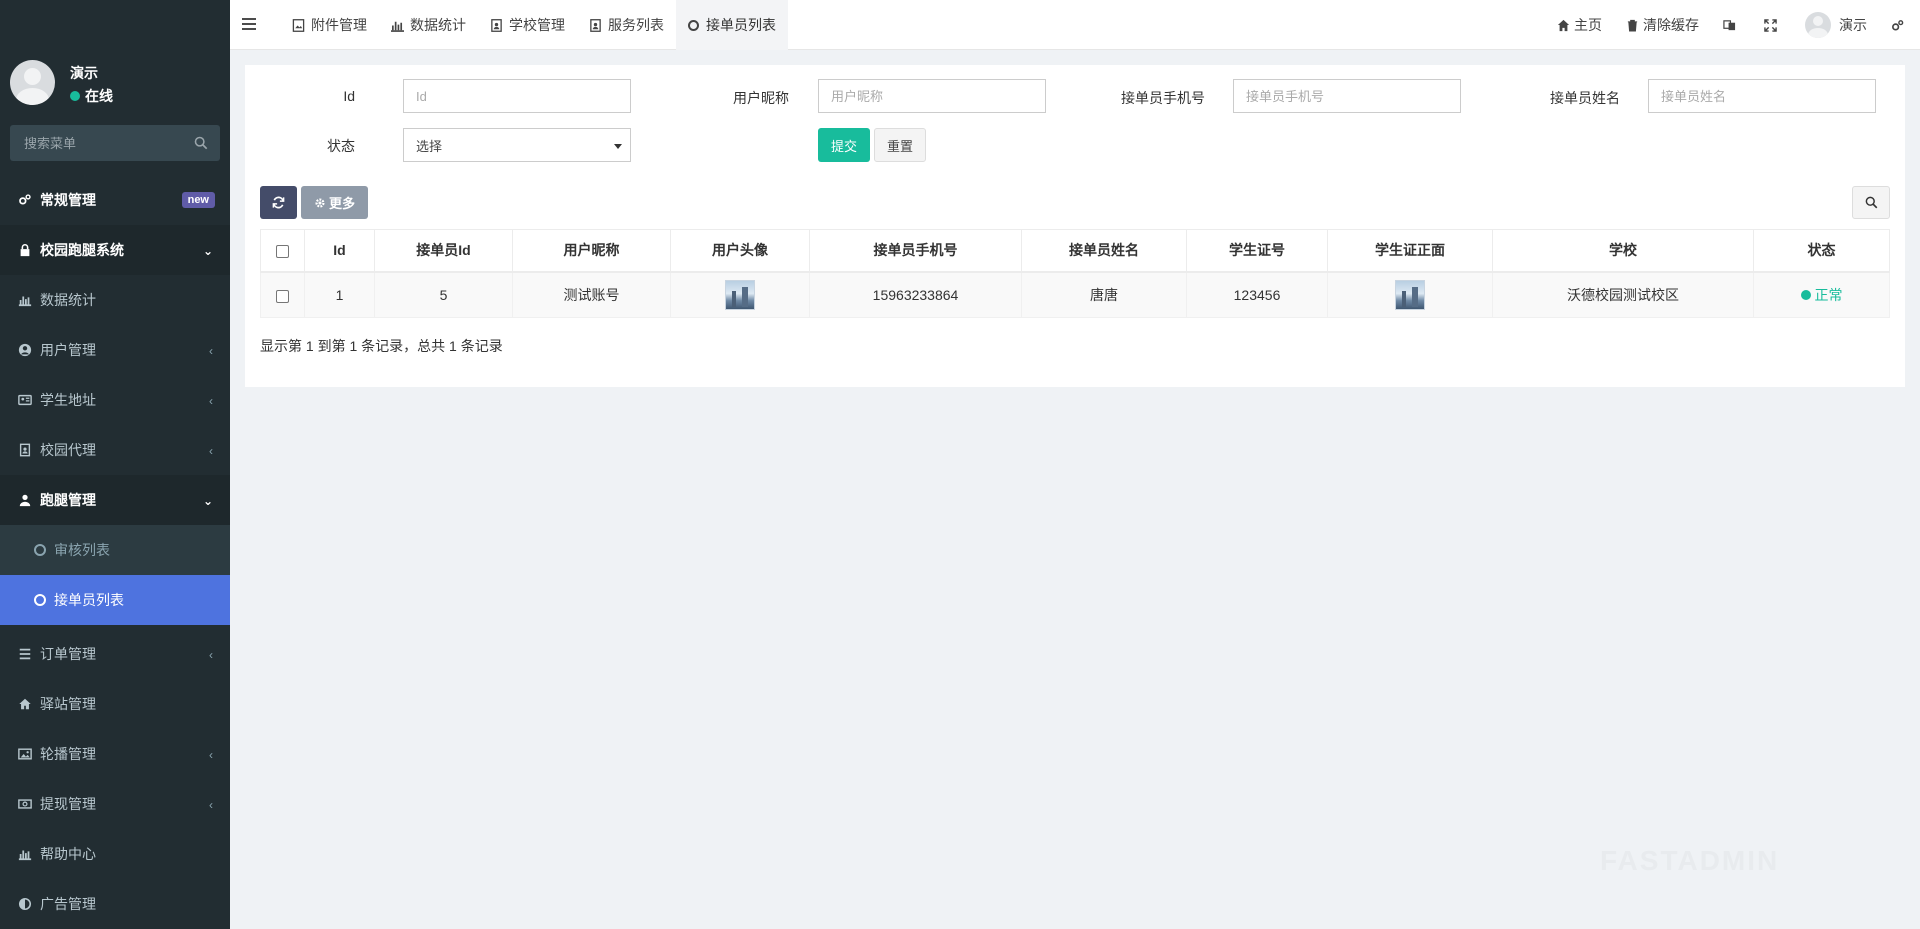 The height and width of the screenshot is (929, 1920). I want to click on id-card-icon, so click(25, 400).